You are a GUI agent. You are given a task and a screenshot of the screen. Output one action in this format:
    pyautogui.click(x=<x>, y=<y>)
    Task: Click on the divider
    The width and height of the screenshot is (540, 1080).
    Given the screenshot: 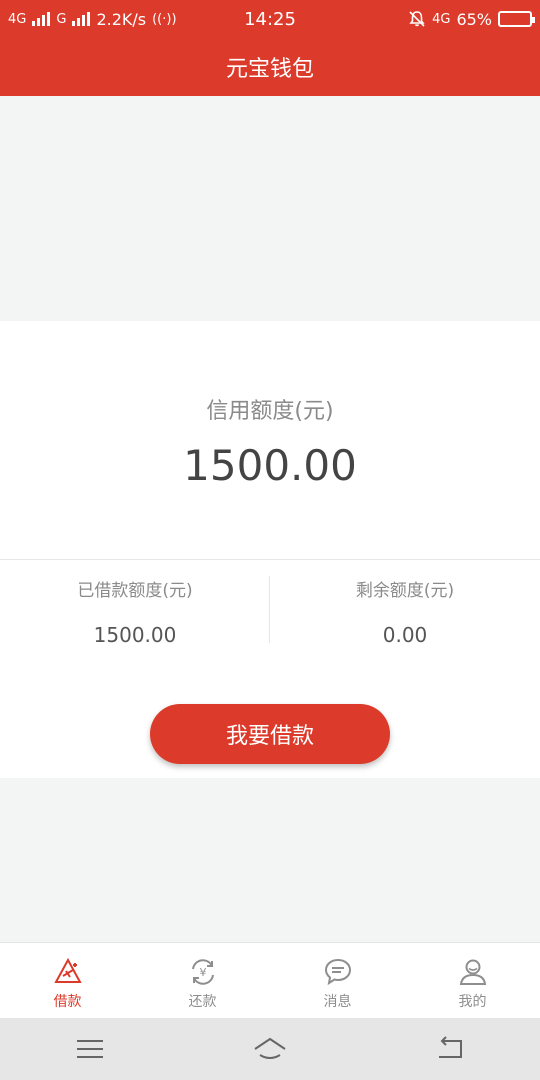 What is the action you would take?
    pyautogui.click(x=270, y=559)
    